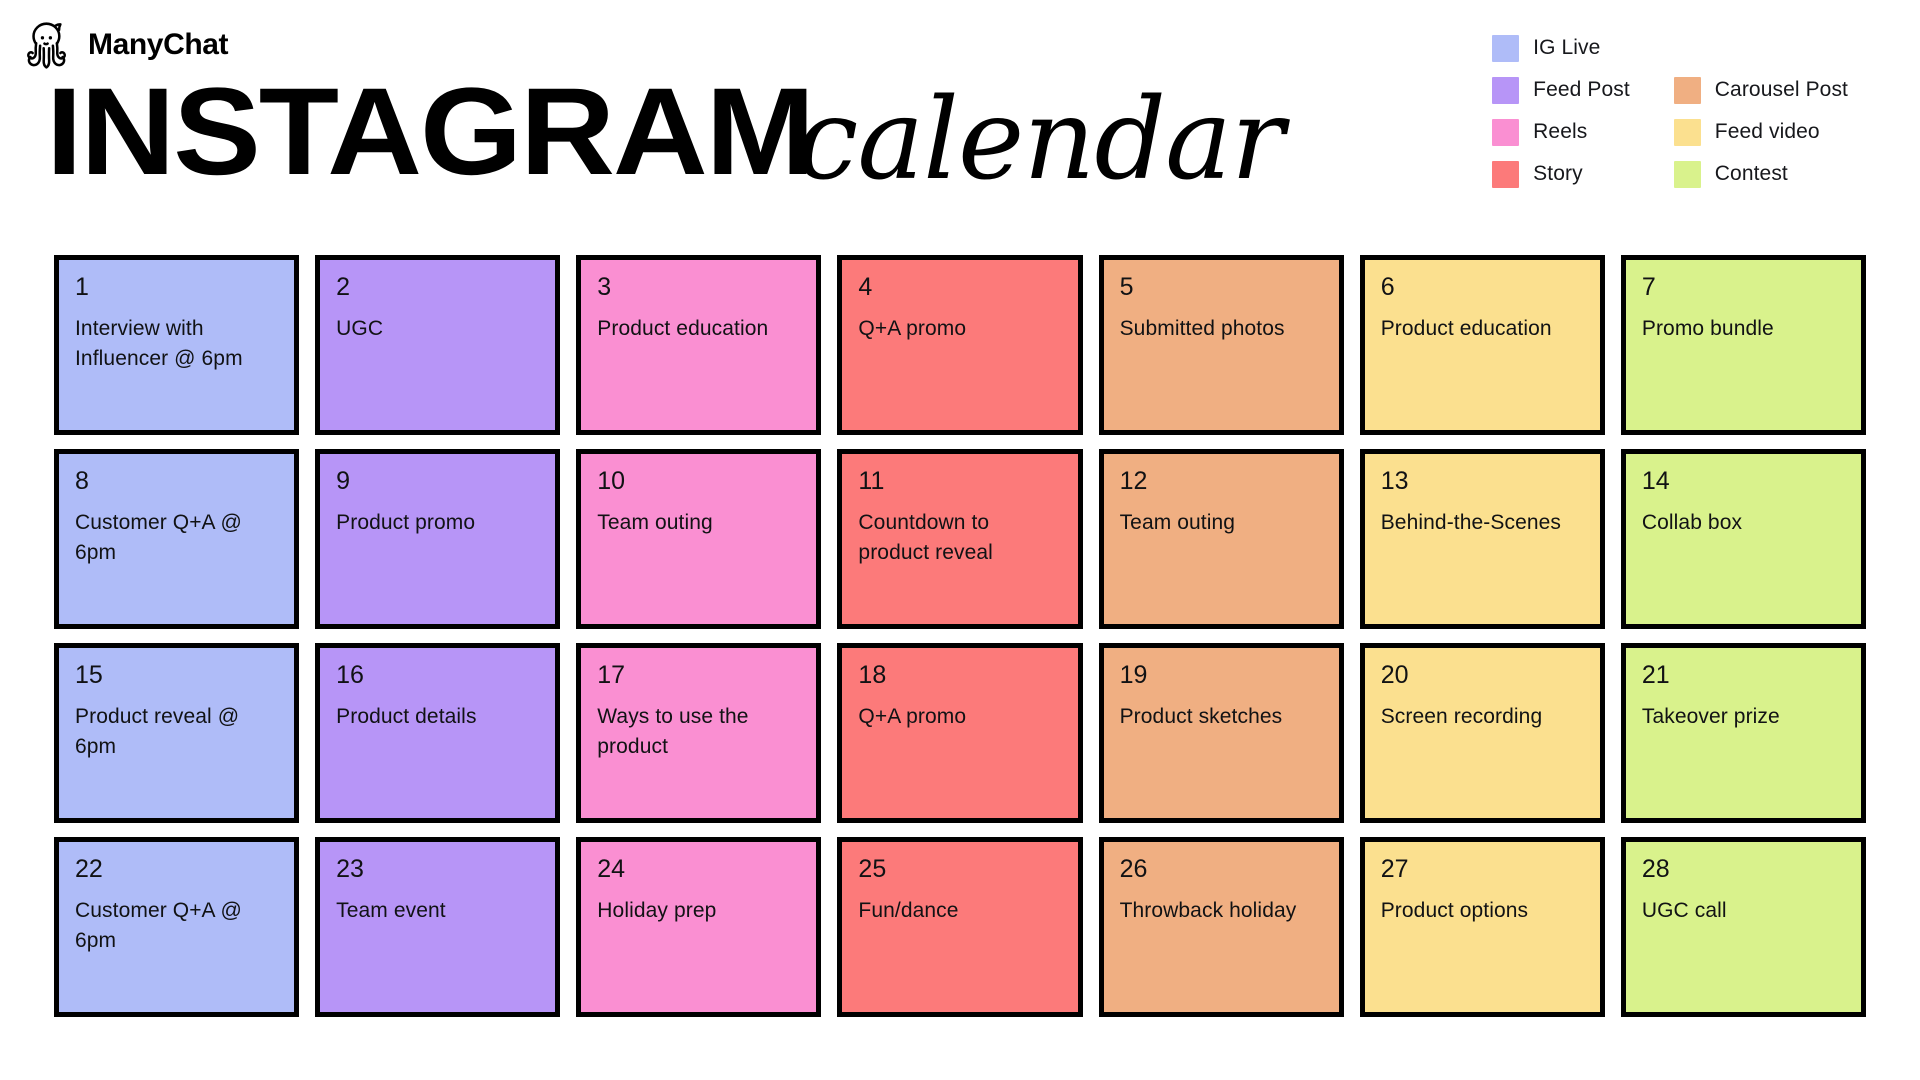 The height and width of the screenshot is (1080, 1920). Describe the element at coordinates (350, 869) in the screenshot. I see `calendar-day-number: 23` at that location.